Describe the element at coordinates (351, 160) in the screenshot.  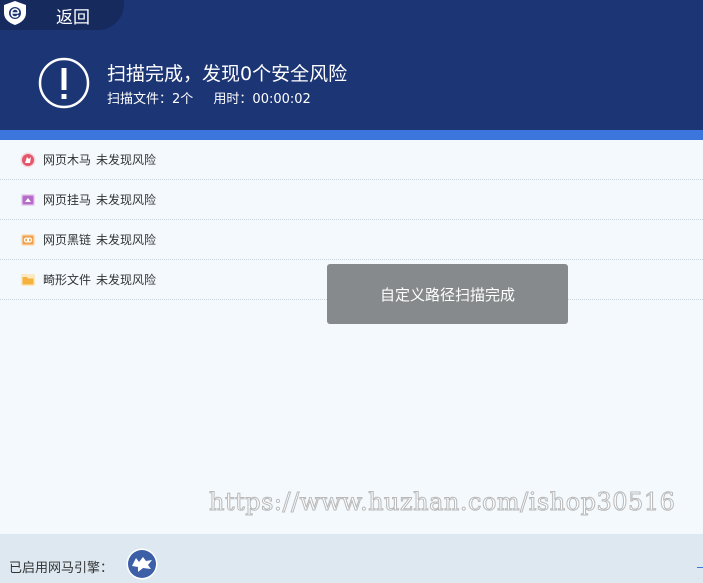
I see `list-item-trojan: 网页木马 未发现风险` at that location.